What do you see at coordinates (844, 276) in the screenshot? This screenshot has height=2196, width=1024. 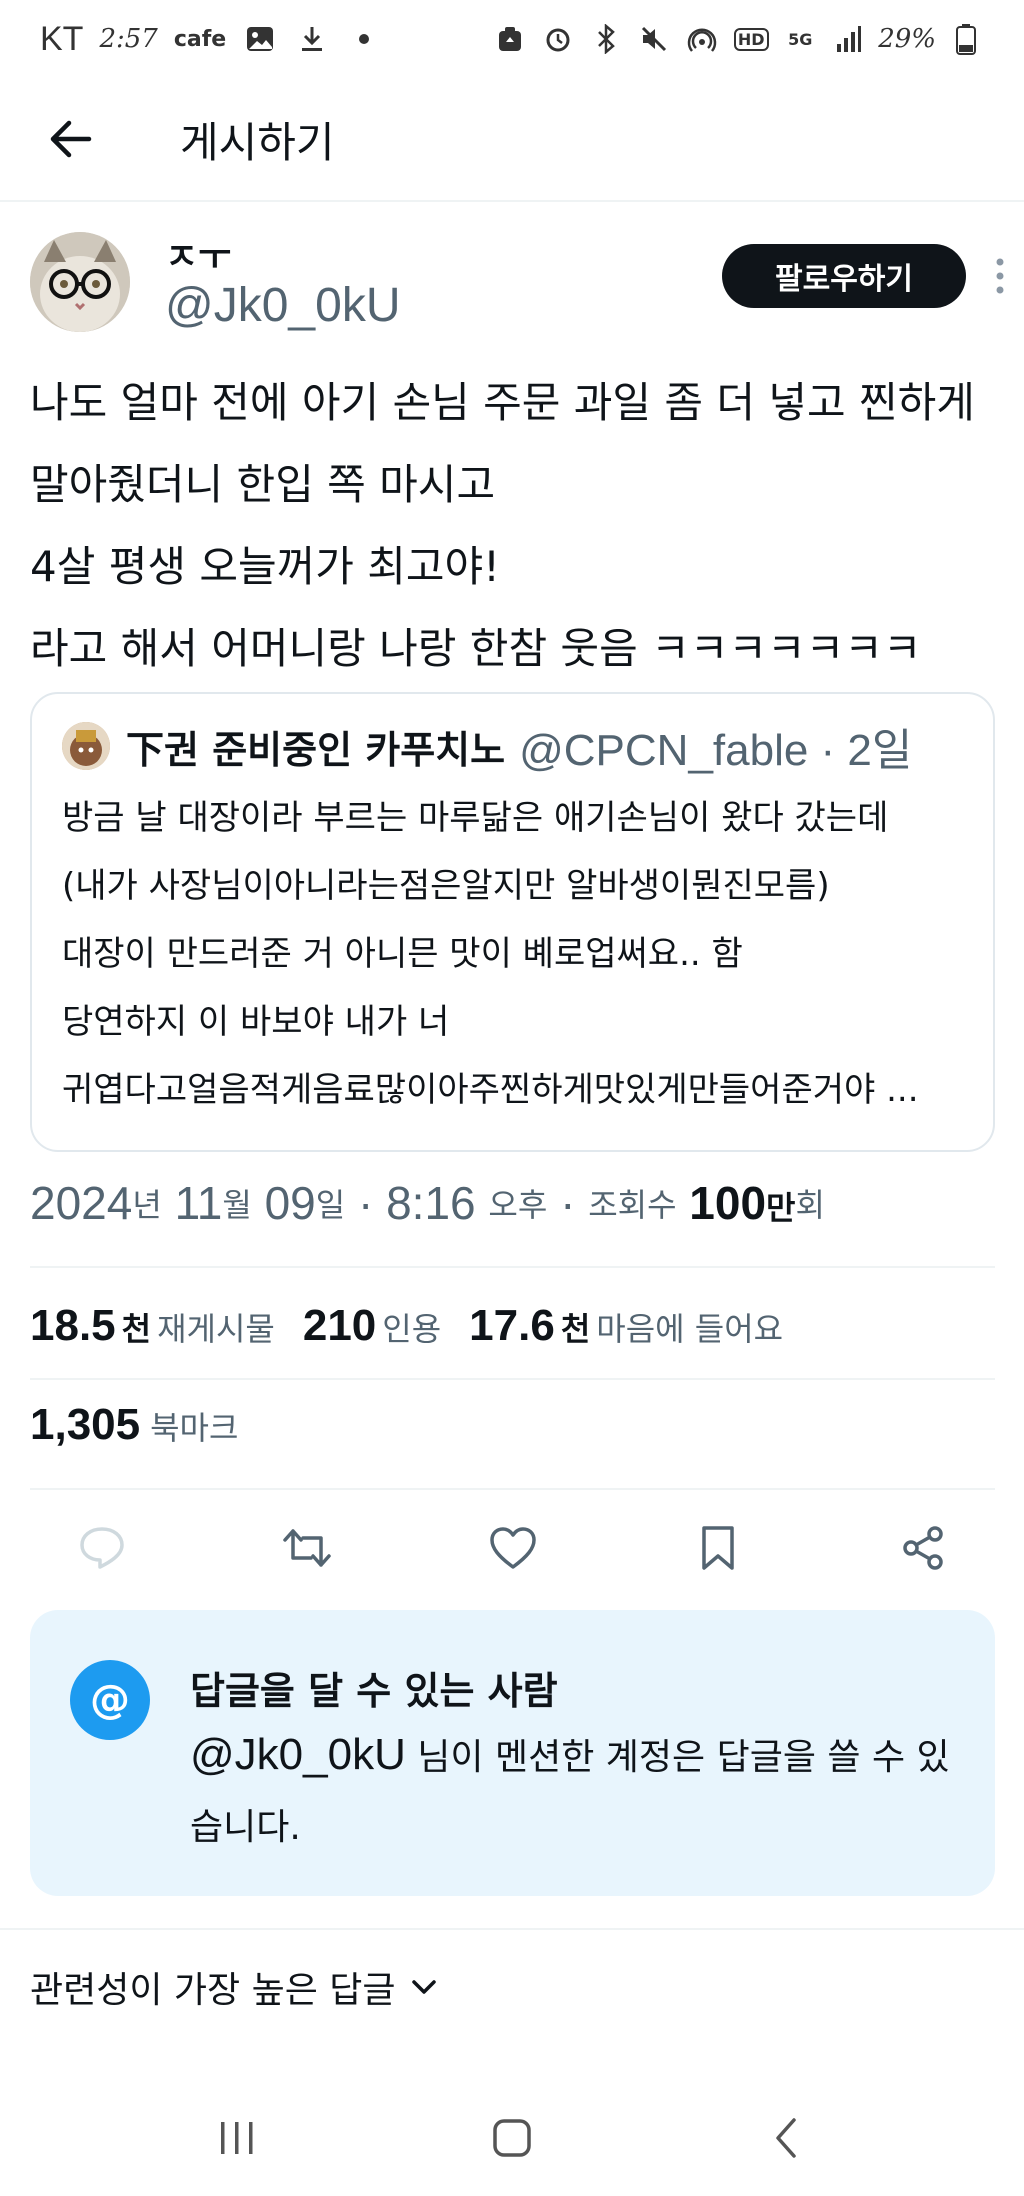 I see `follow-button: 팔로우하기` at bounding box center [844, 276].